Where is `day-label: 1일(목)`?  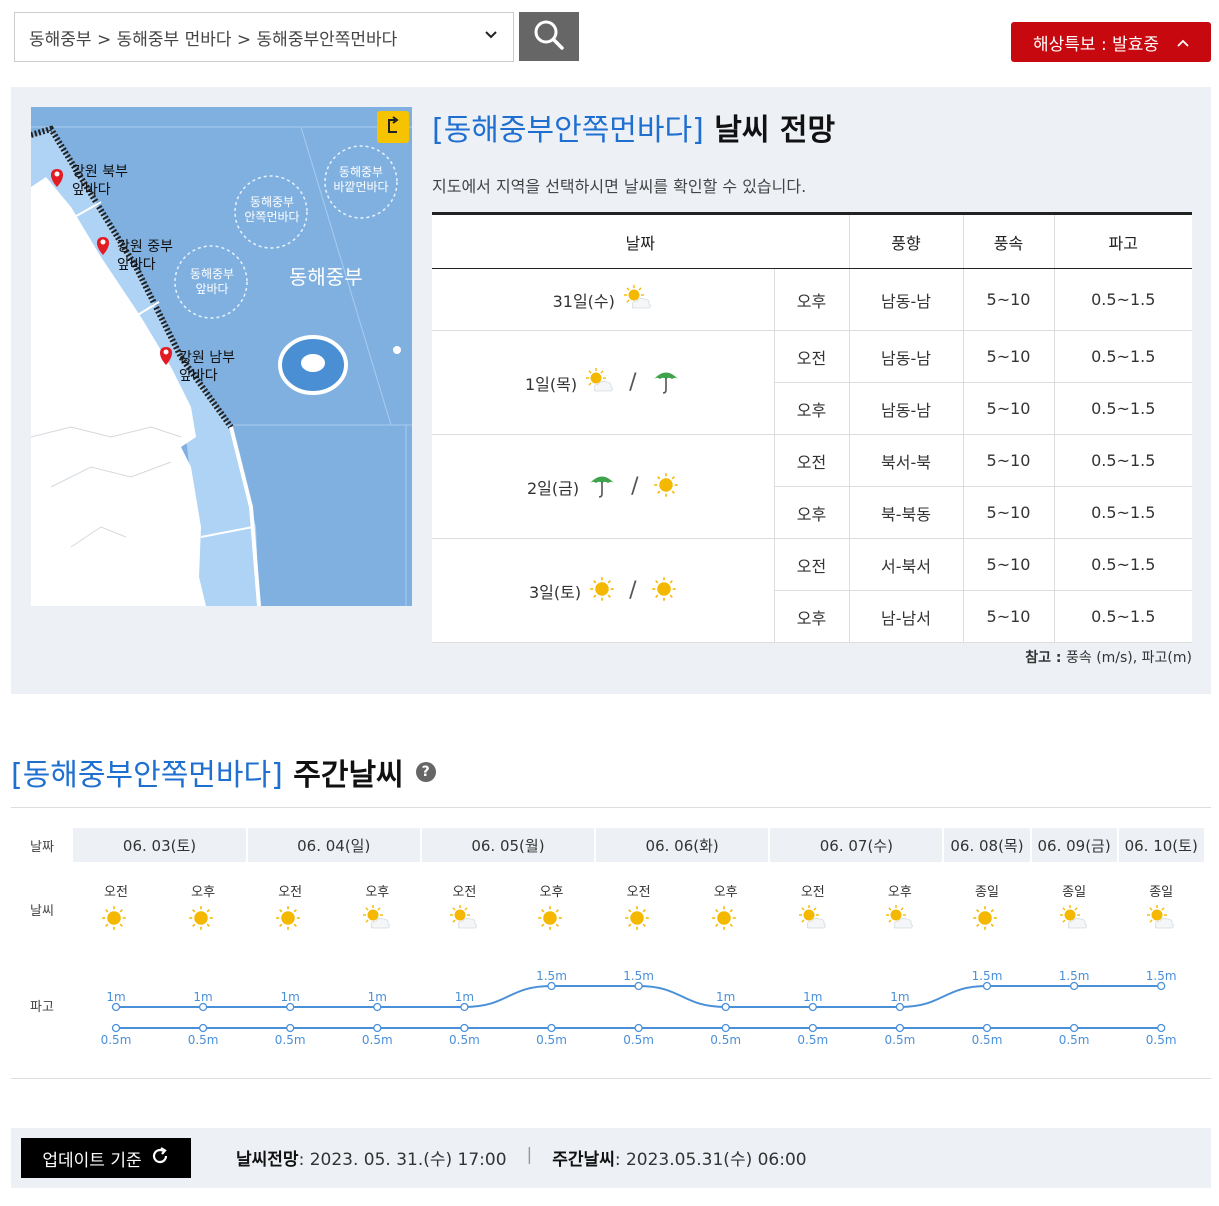 day-label: 1일(목) is located at coordinates (551, 384).